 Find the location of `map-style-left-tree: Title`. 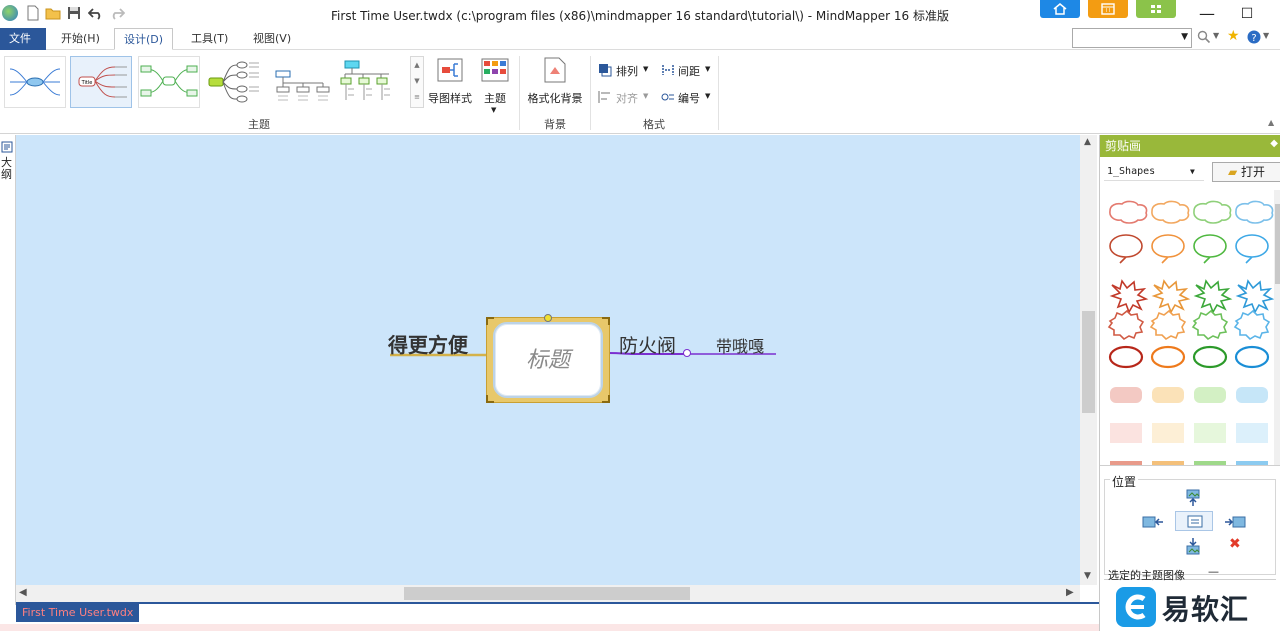

map-style-left-tree: Title is located at coordinates (101, 82).